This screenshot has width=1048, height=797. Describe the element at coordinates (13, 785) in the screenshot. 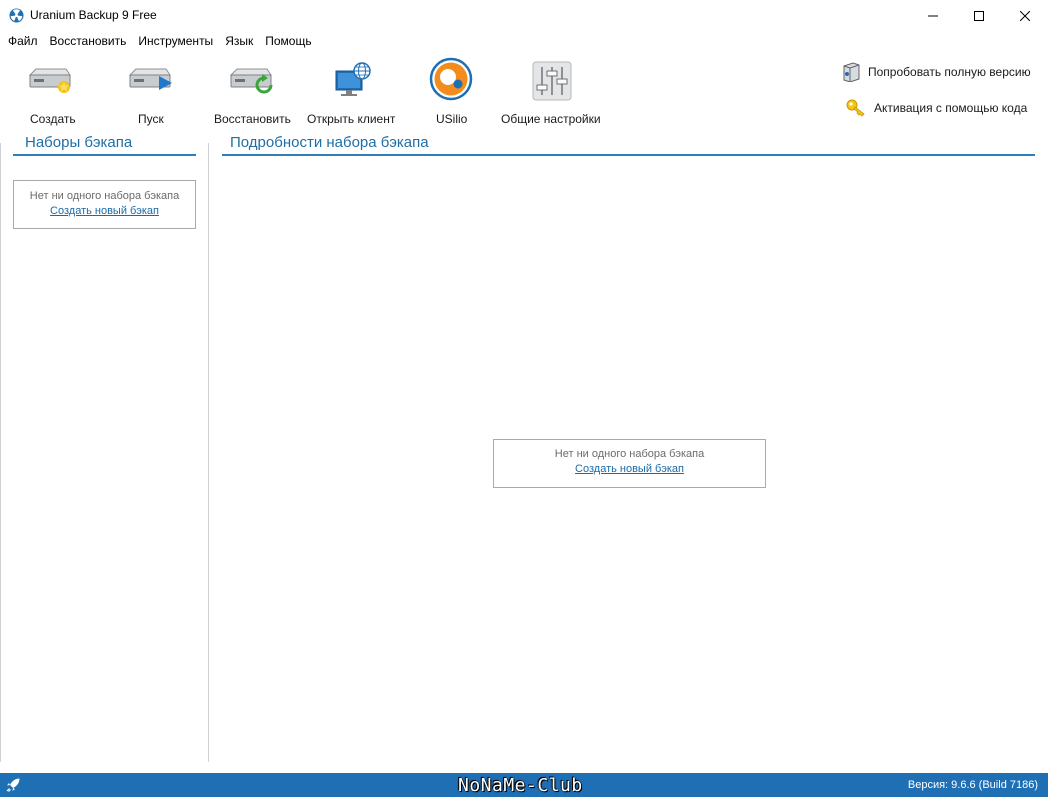

I see `rocket-icon` at that location.